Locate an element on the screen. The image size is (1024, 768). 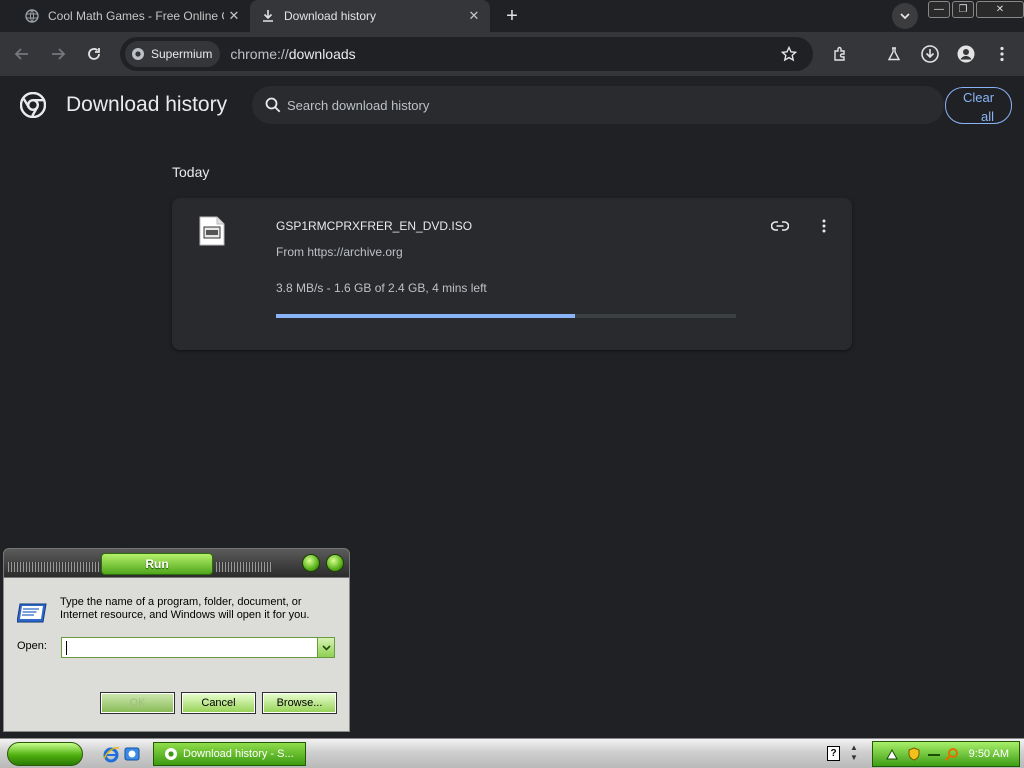
search-magnifier-icon is located at coordinates (952, 754).